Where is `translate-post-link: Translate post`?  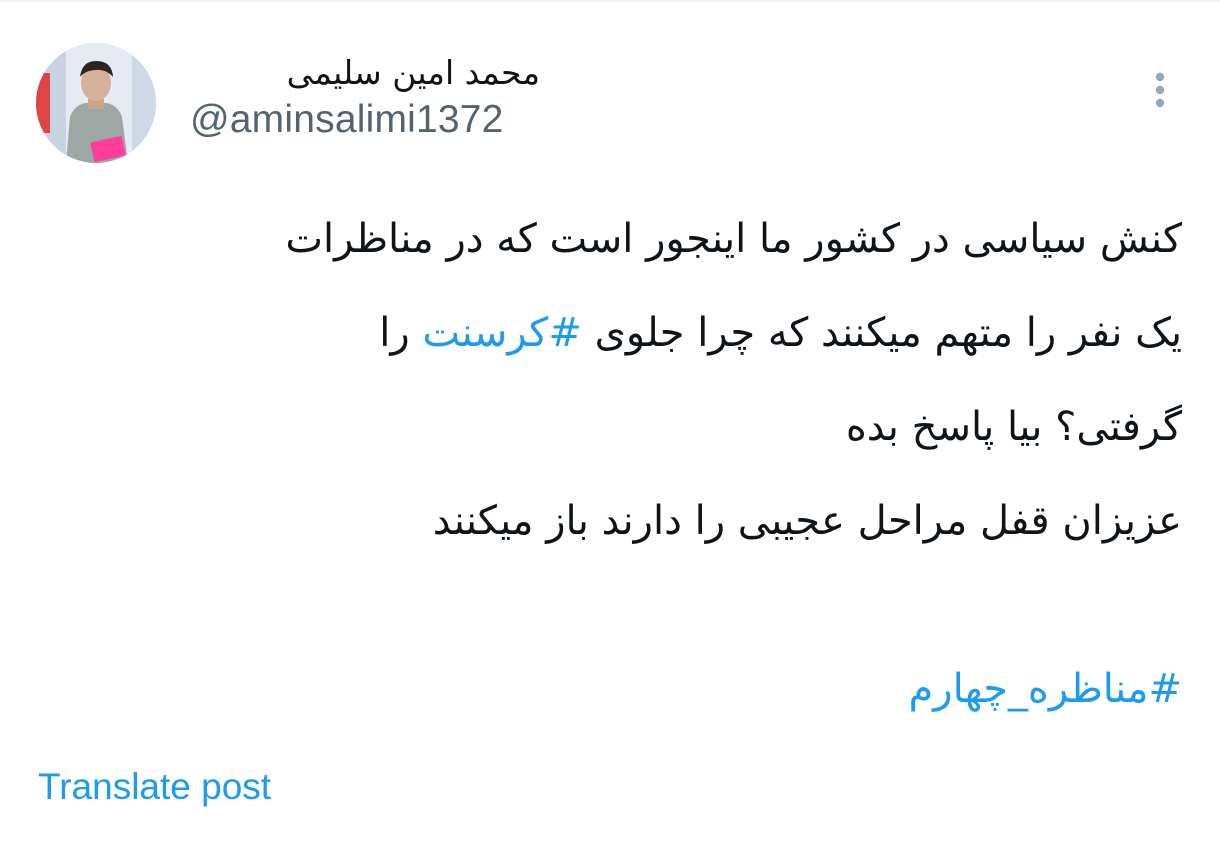
translate-post-link: Translate post is located at coordinates (154, 787).